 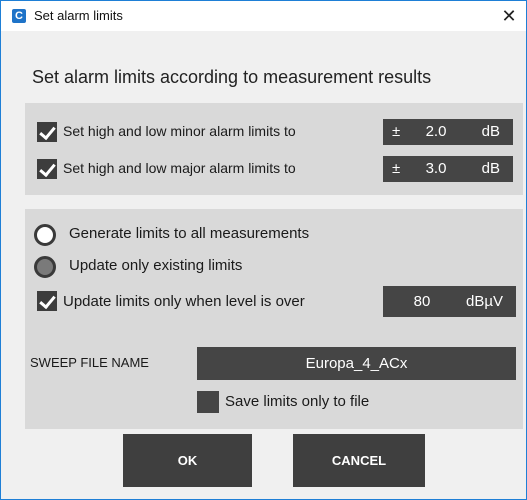 I want to click on minor-limit-unit: dB, so click(x=490, y=131).